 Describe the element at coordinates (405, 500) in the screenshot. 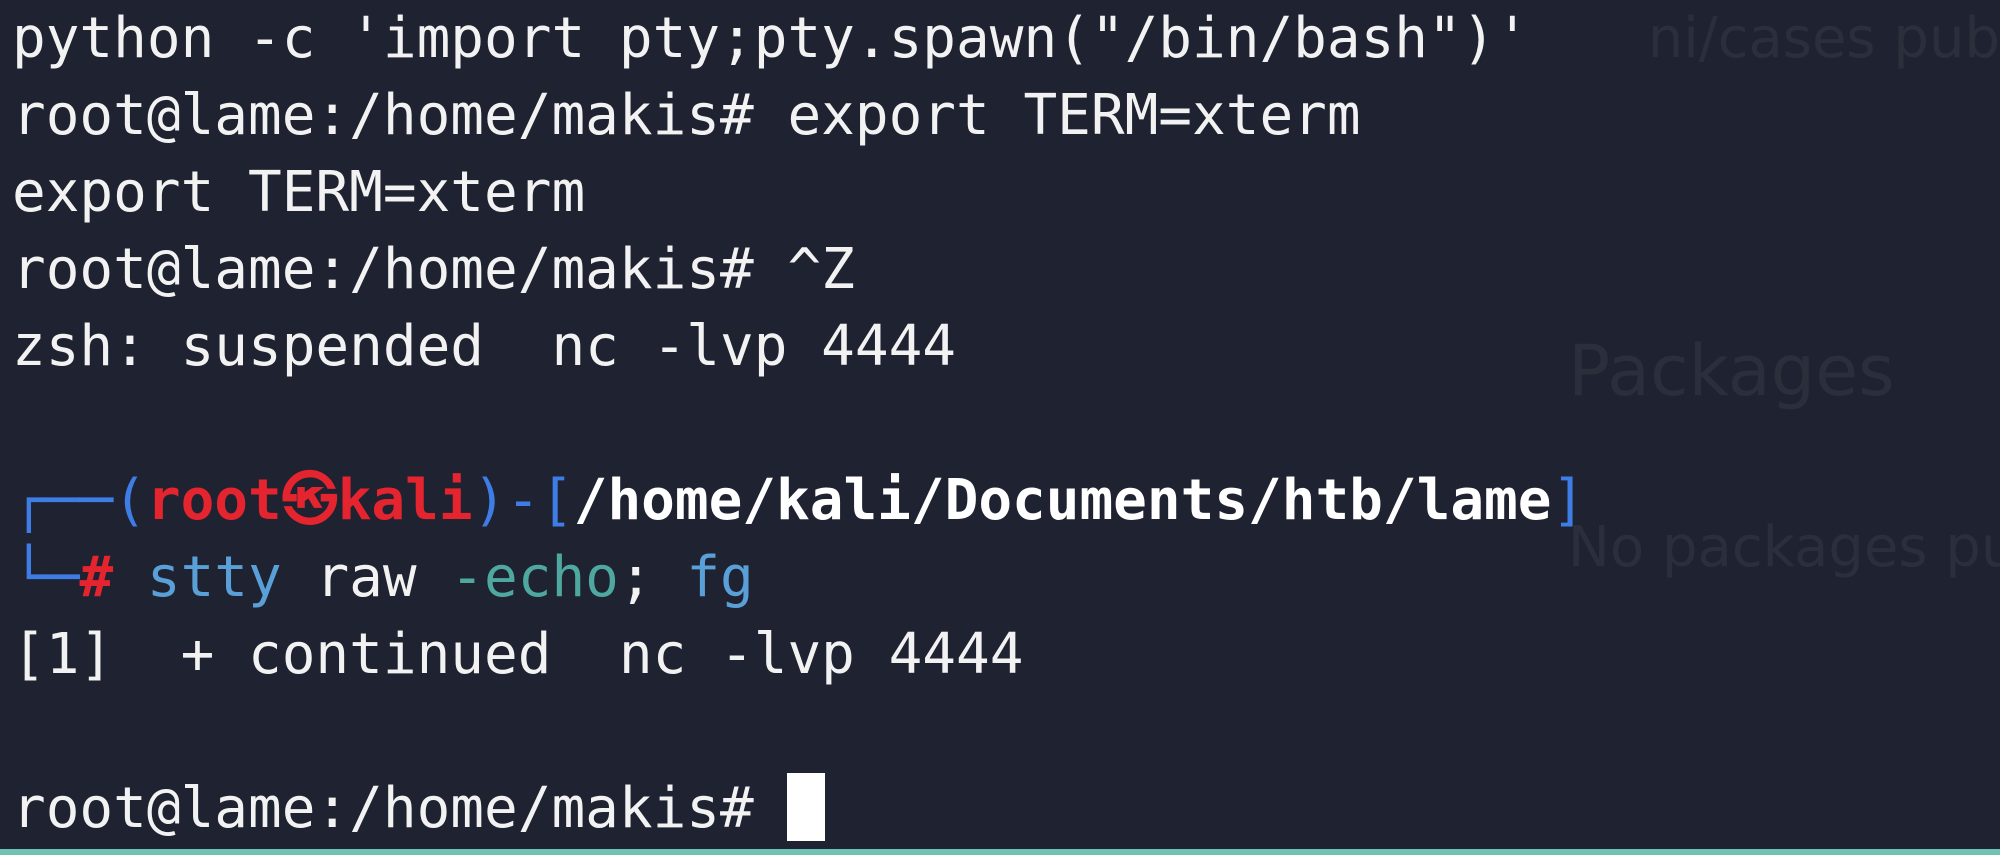

I see `prompt-host: kali` at that location.